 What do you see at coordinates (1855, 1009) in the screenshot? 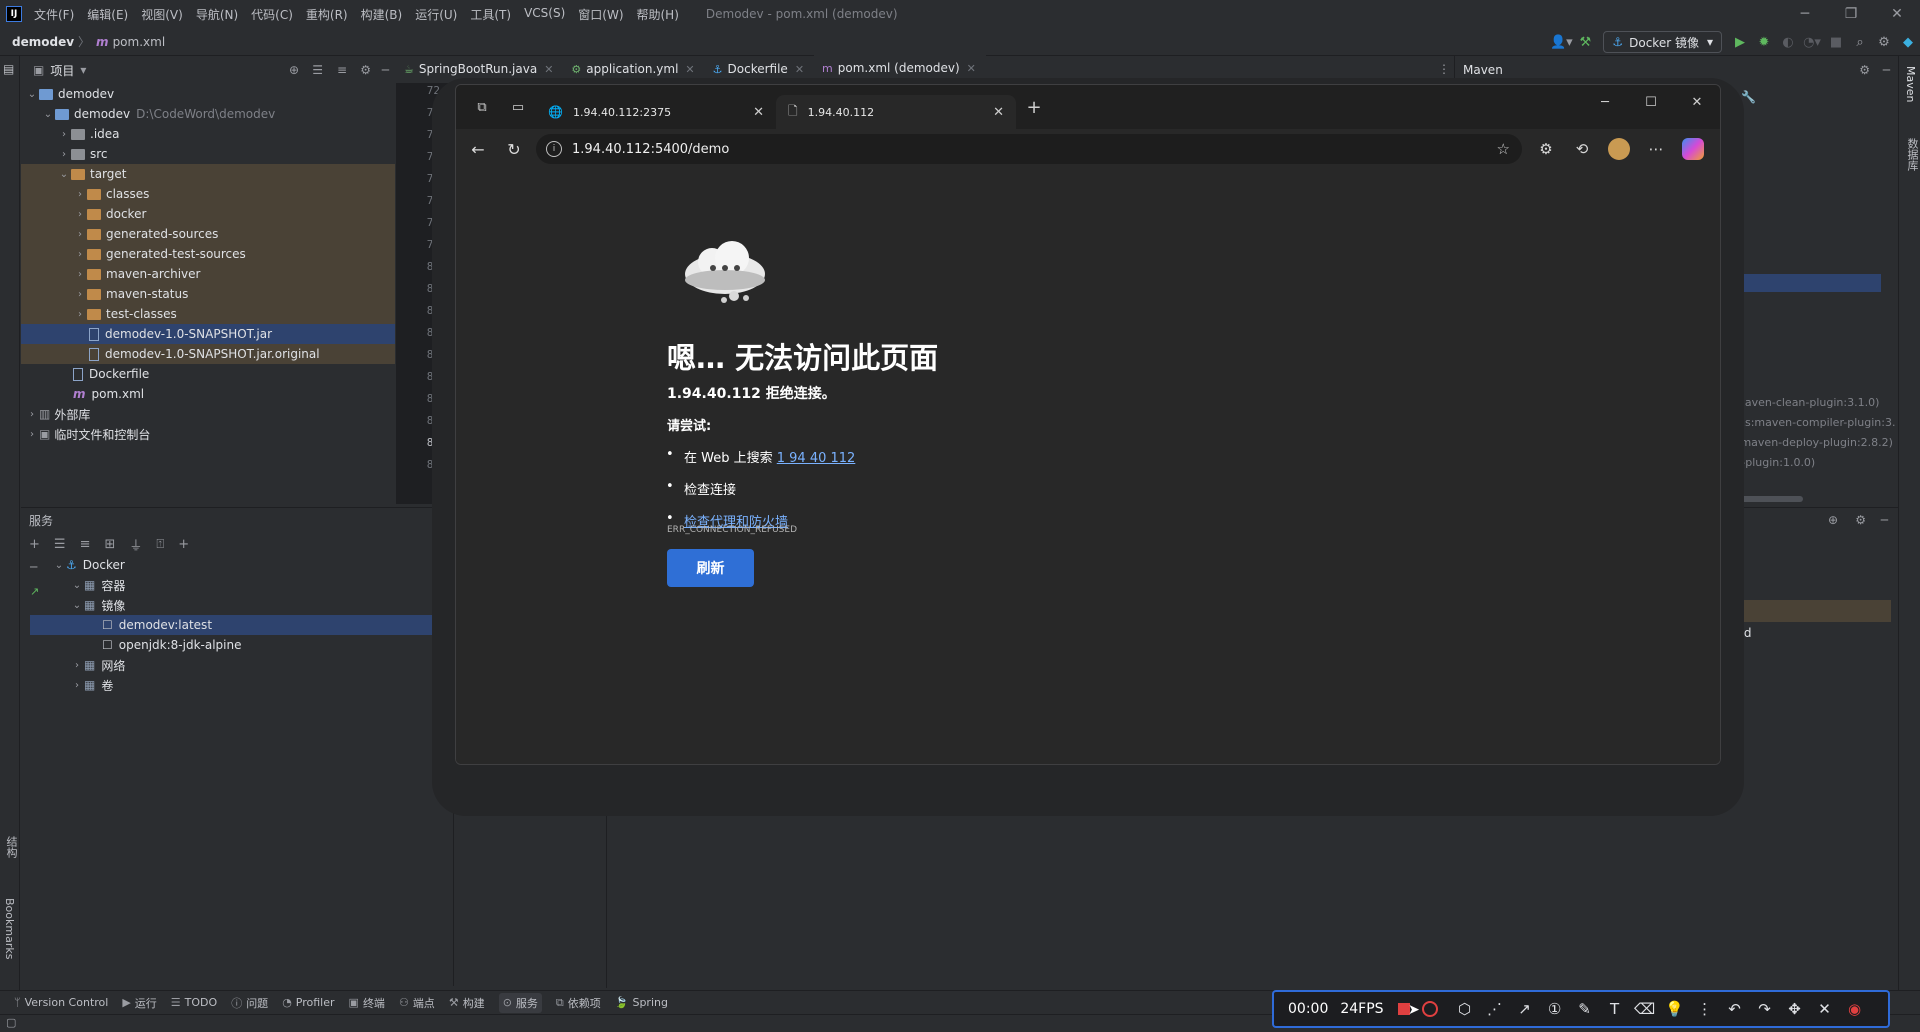
I see `record-status-icon: ◉` at bounding box center [1855, 1009].